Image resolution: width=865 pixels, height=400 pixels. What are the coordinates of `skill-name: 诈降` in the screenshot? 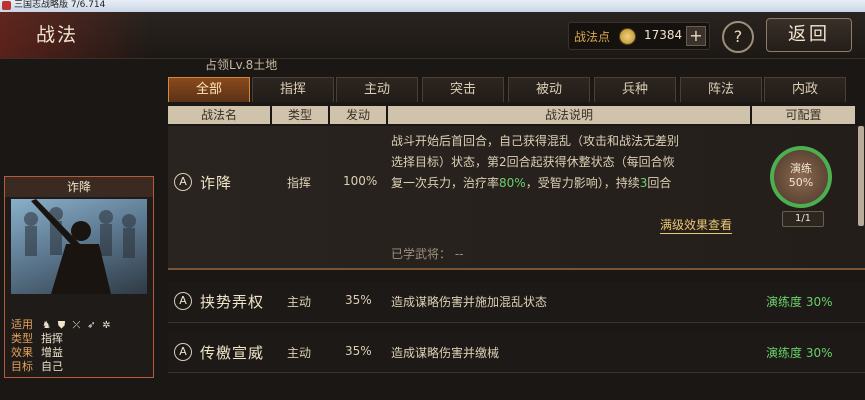 It's located at (216, 183).